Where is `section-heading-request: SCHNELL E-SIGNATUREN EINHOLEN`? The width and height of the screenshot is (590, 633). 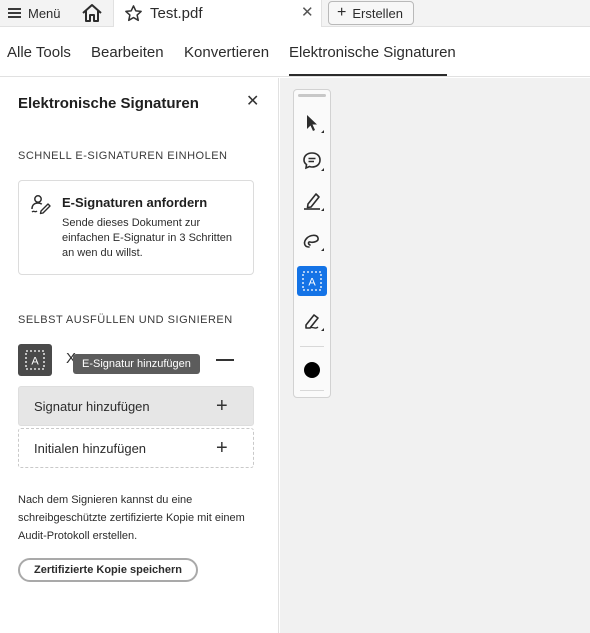
section-heading-request: SCHNELL E-SIGNATUREN EINHOLEN is located at coordinates (123, 156).